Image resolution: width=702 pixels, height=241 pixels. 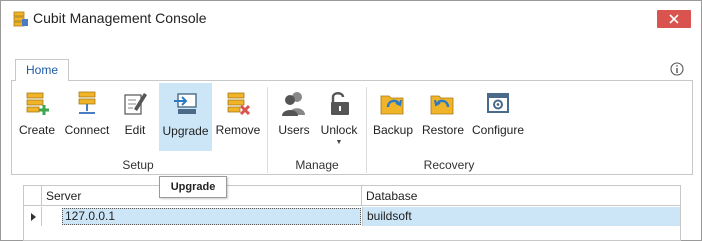 I want to click on upgrade-label: Upgrade, so click(x=185, y=131).